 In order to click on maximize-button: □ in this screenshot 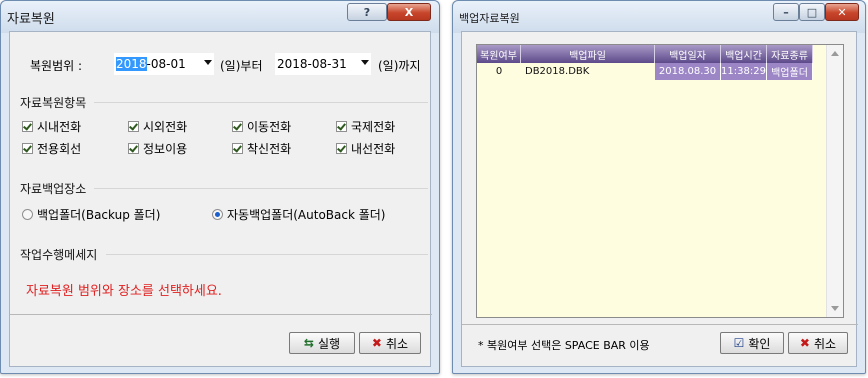, I will do `click(812, 12)`.